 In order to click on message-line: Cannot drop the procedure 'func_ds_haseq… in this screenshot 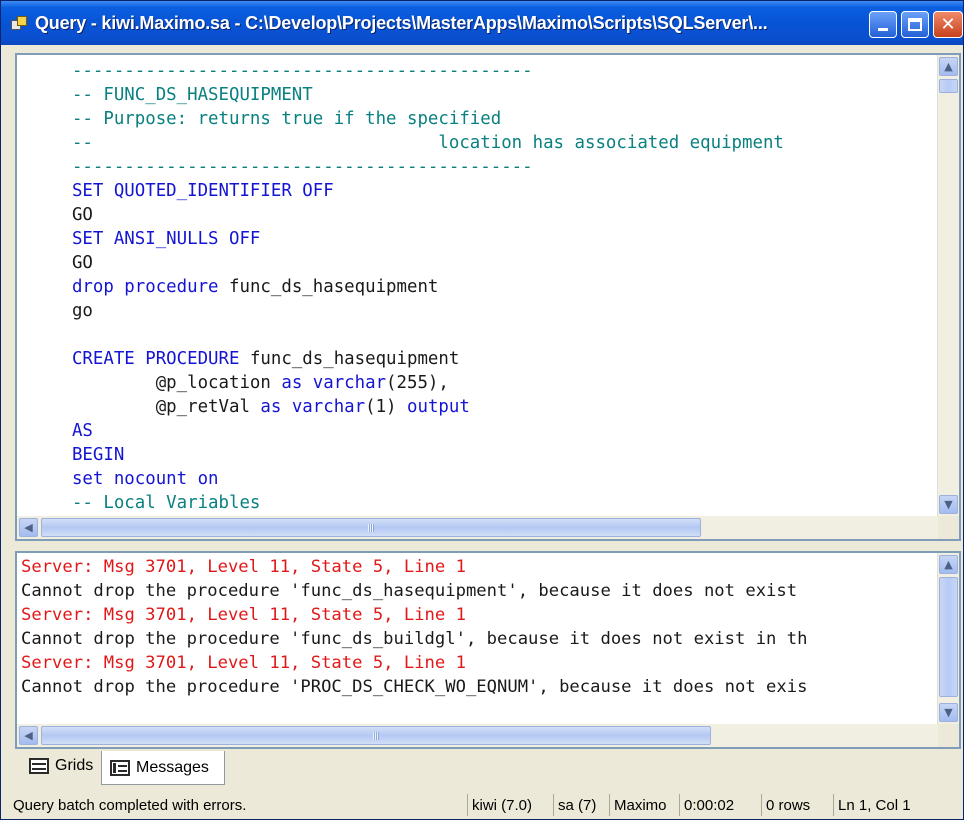, I will do `click(479, 591)`.